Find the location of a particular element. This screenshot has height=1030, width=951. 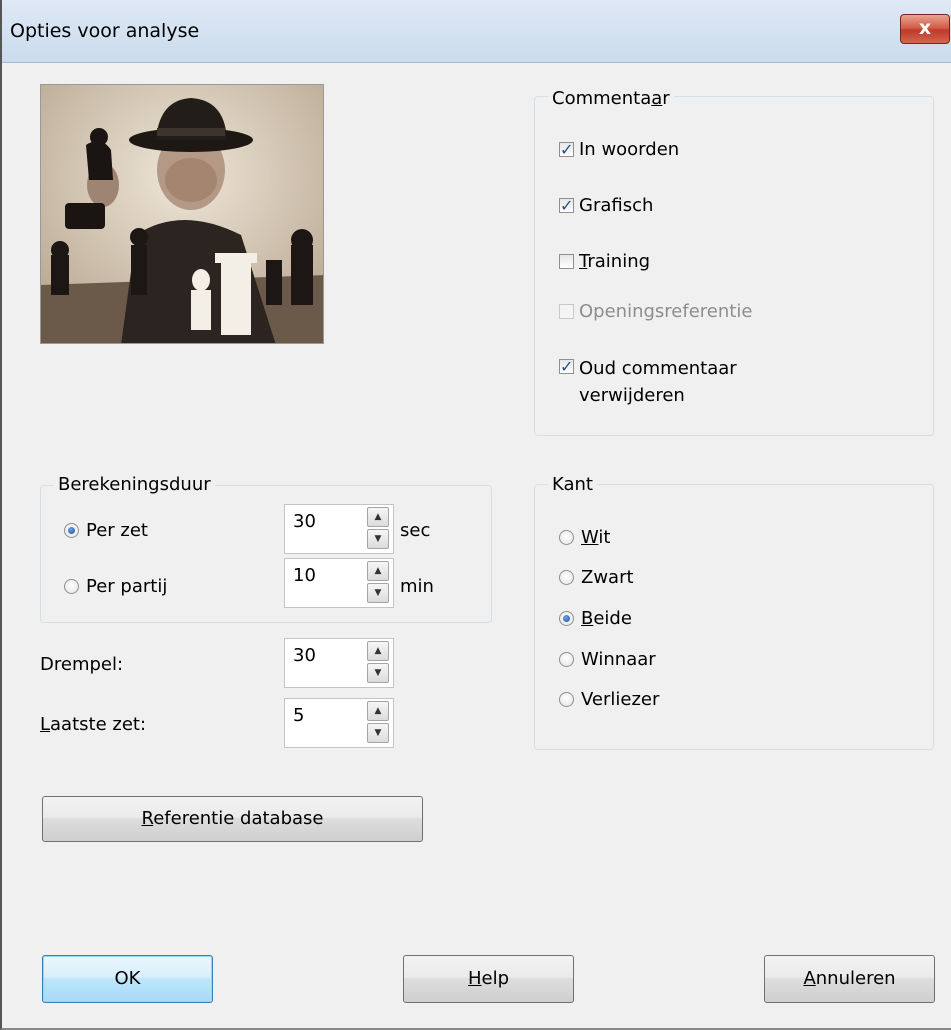

radio-per-partij: Per partij is located at coordinates (115, 587).